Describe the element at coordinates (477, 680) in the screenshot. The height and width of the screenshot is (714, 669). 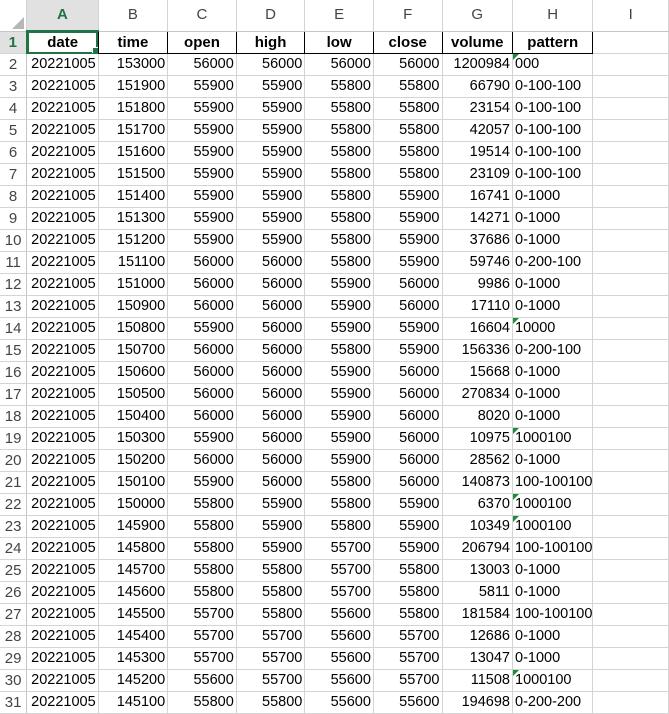
I see `cell-volume: 11508` at that location.